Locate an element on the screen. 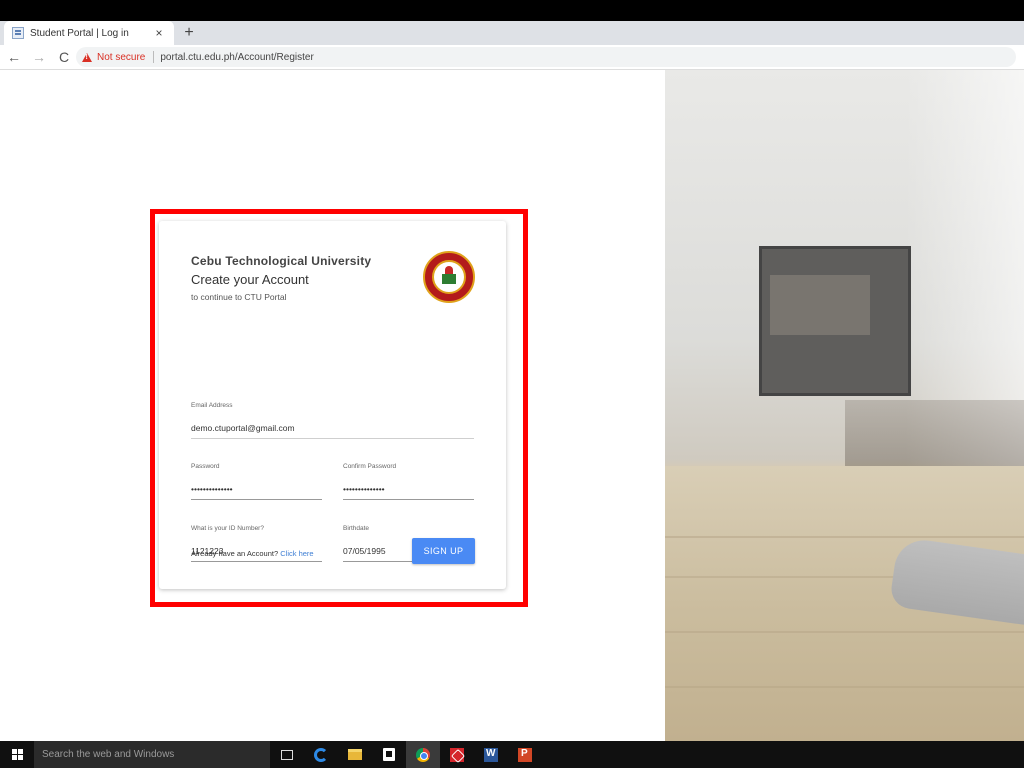 This screenshot has height=768, width=1024. task-view-icon is located at coordinates (287, 754).